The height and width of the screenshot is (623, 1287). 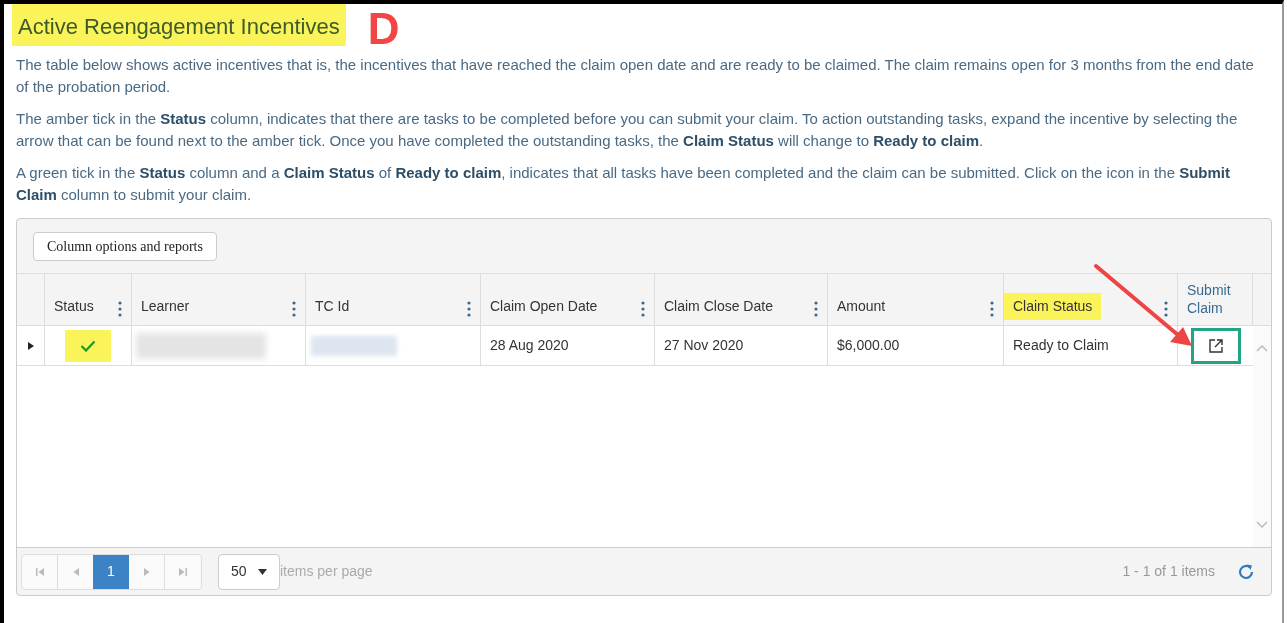 What do you see at coordinates (704, 345) in the screenshot?
I see `table-cell-text: 27 Nov 2020` at bounding box center [704, 345].